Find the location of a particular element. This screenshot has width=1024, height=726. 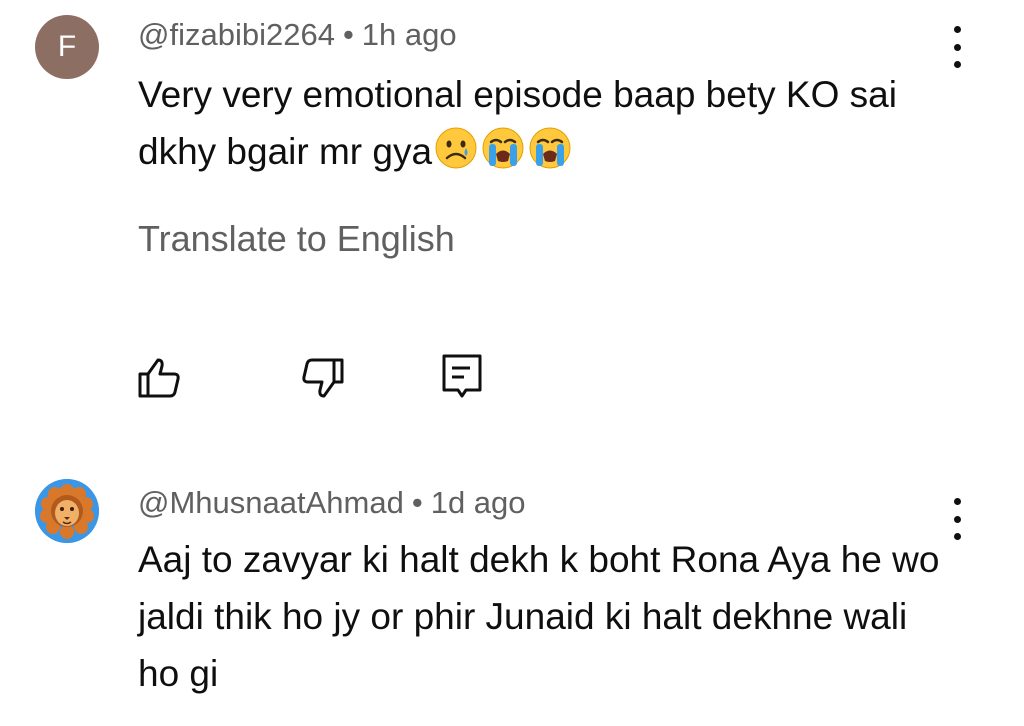

comment-time: 1d ago is located at coordinates (478, 502).